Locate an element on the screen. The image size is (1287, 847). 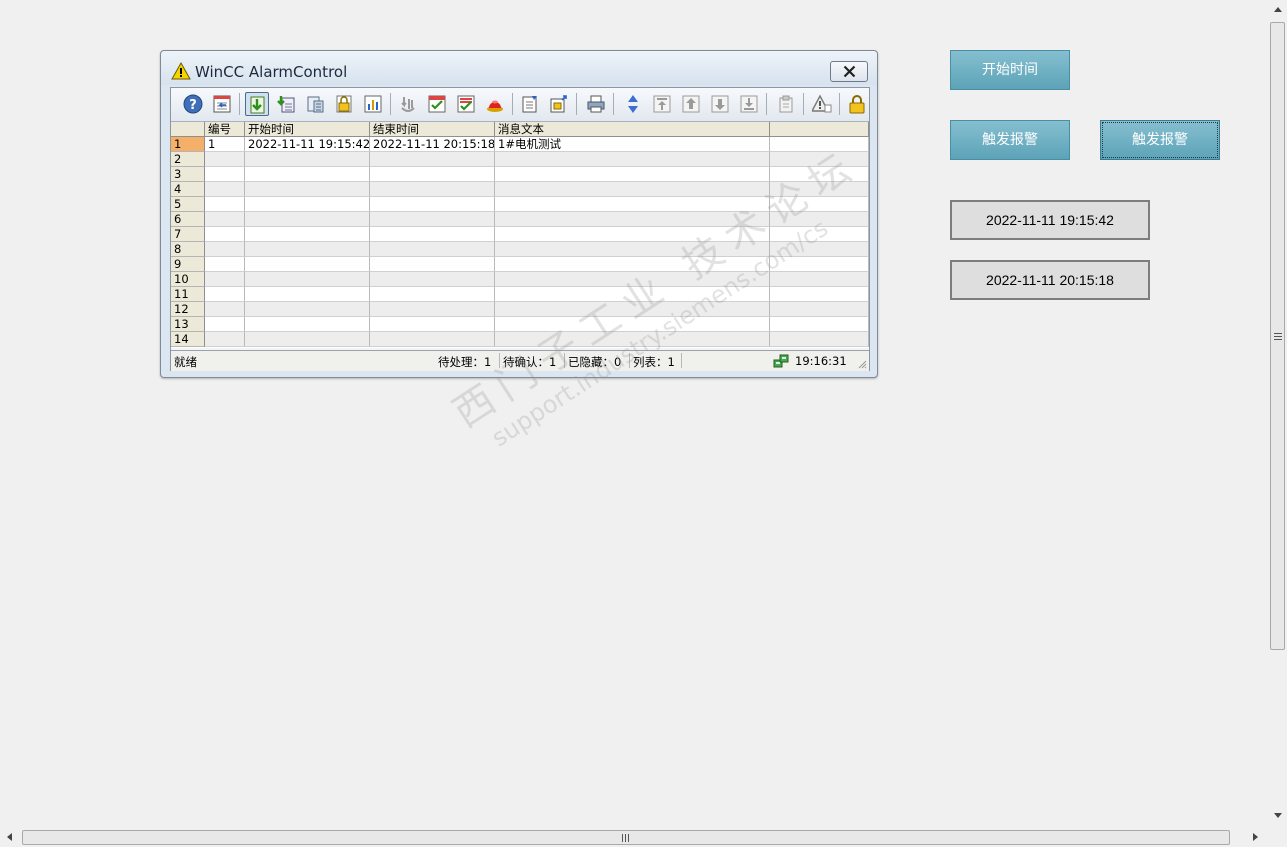
table-row: 11 is located at coordinates (520, 294).